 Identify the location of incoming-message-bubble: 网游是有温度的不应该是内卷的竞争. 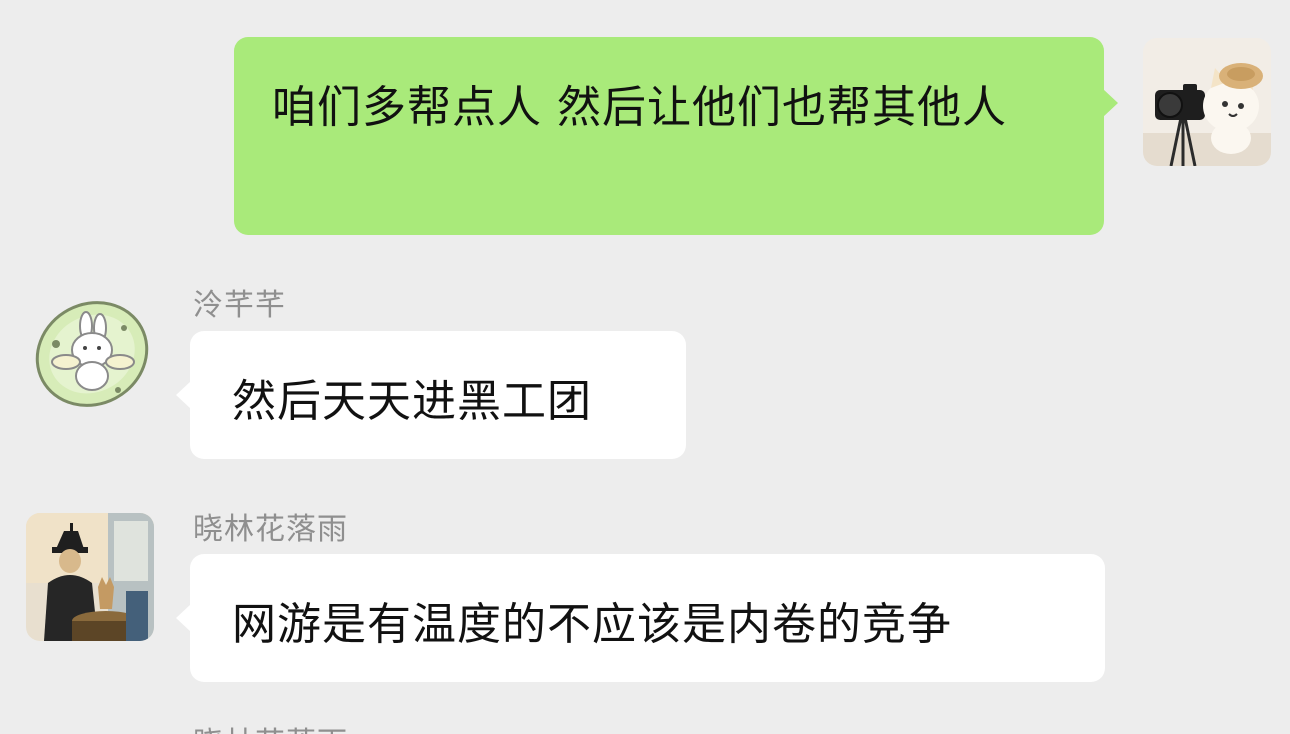
(640, 618).